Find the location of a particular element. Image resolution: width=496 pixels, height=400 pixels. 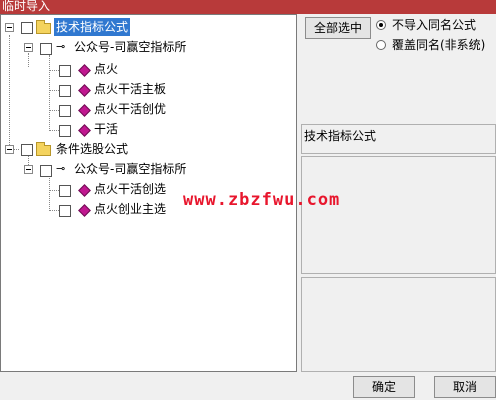

item-label: 点火干活创优 is located at coordinates (130, 109).